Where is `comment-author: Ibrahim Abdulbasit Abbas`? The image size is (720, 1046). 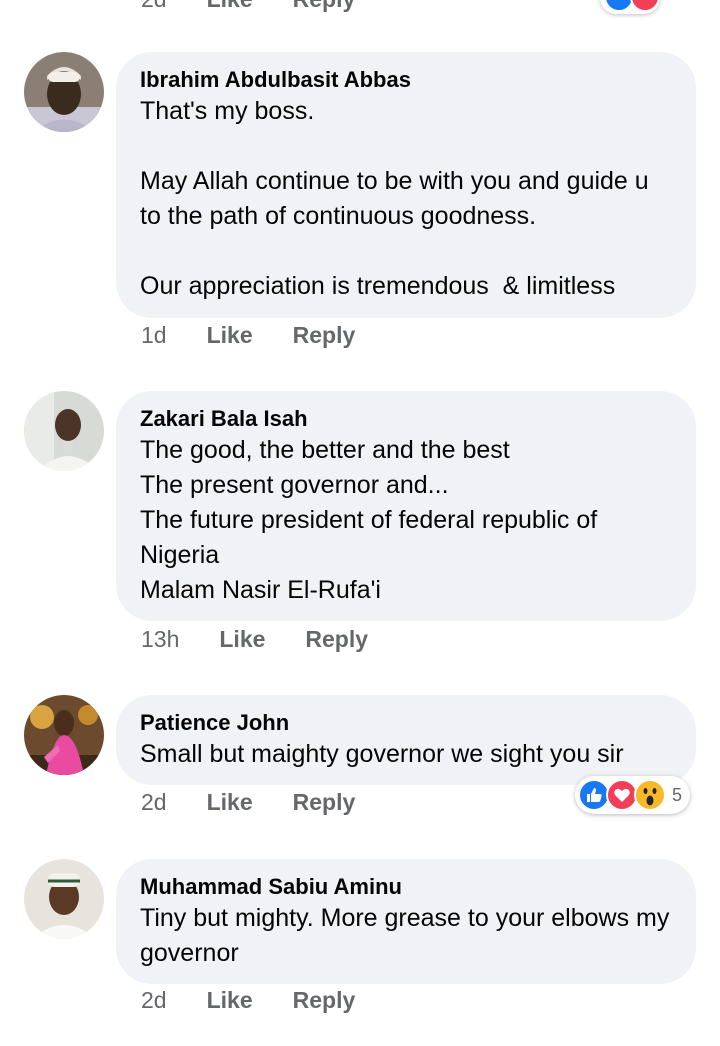 comment-author: Ibrahim Abdulbasit Abbas is located at coordinates (406, 80).